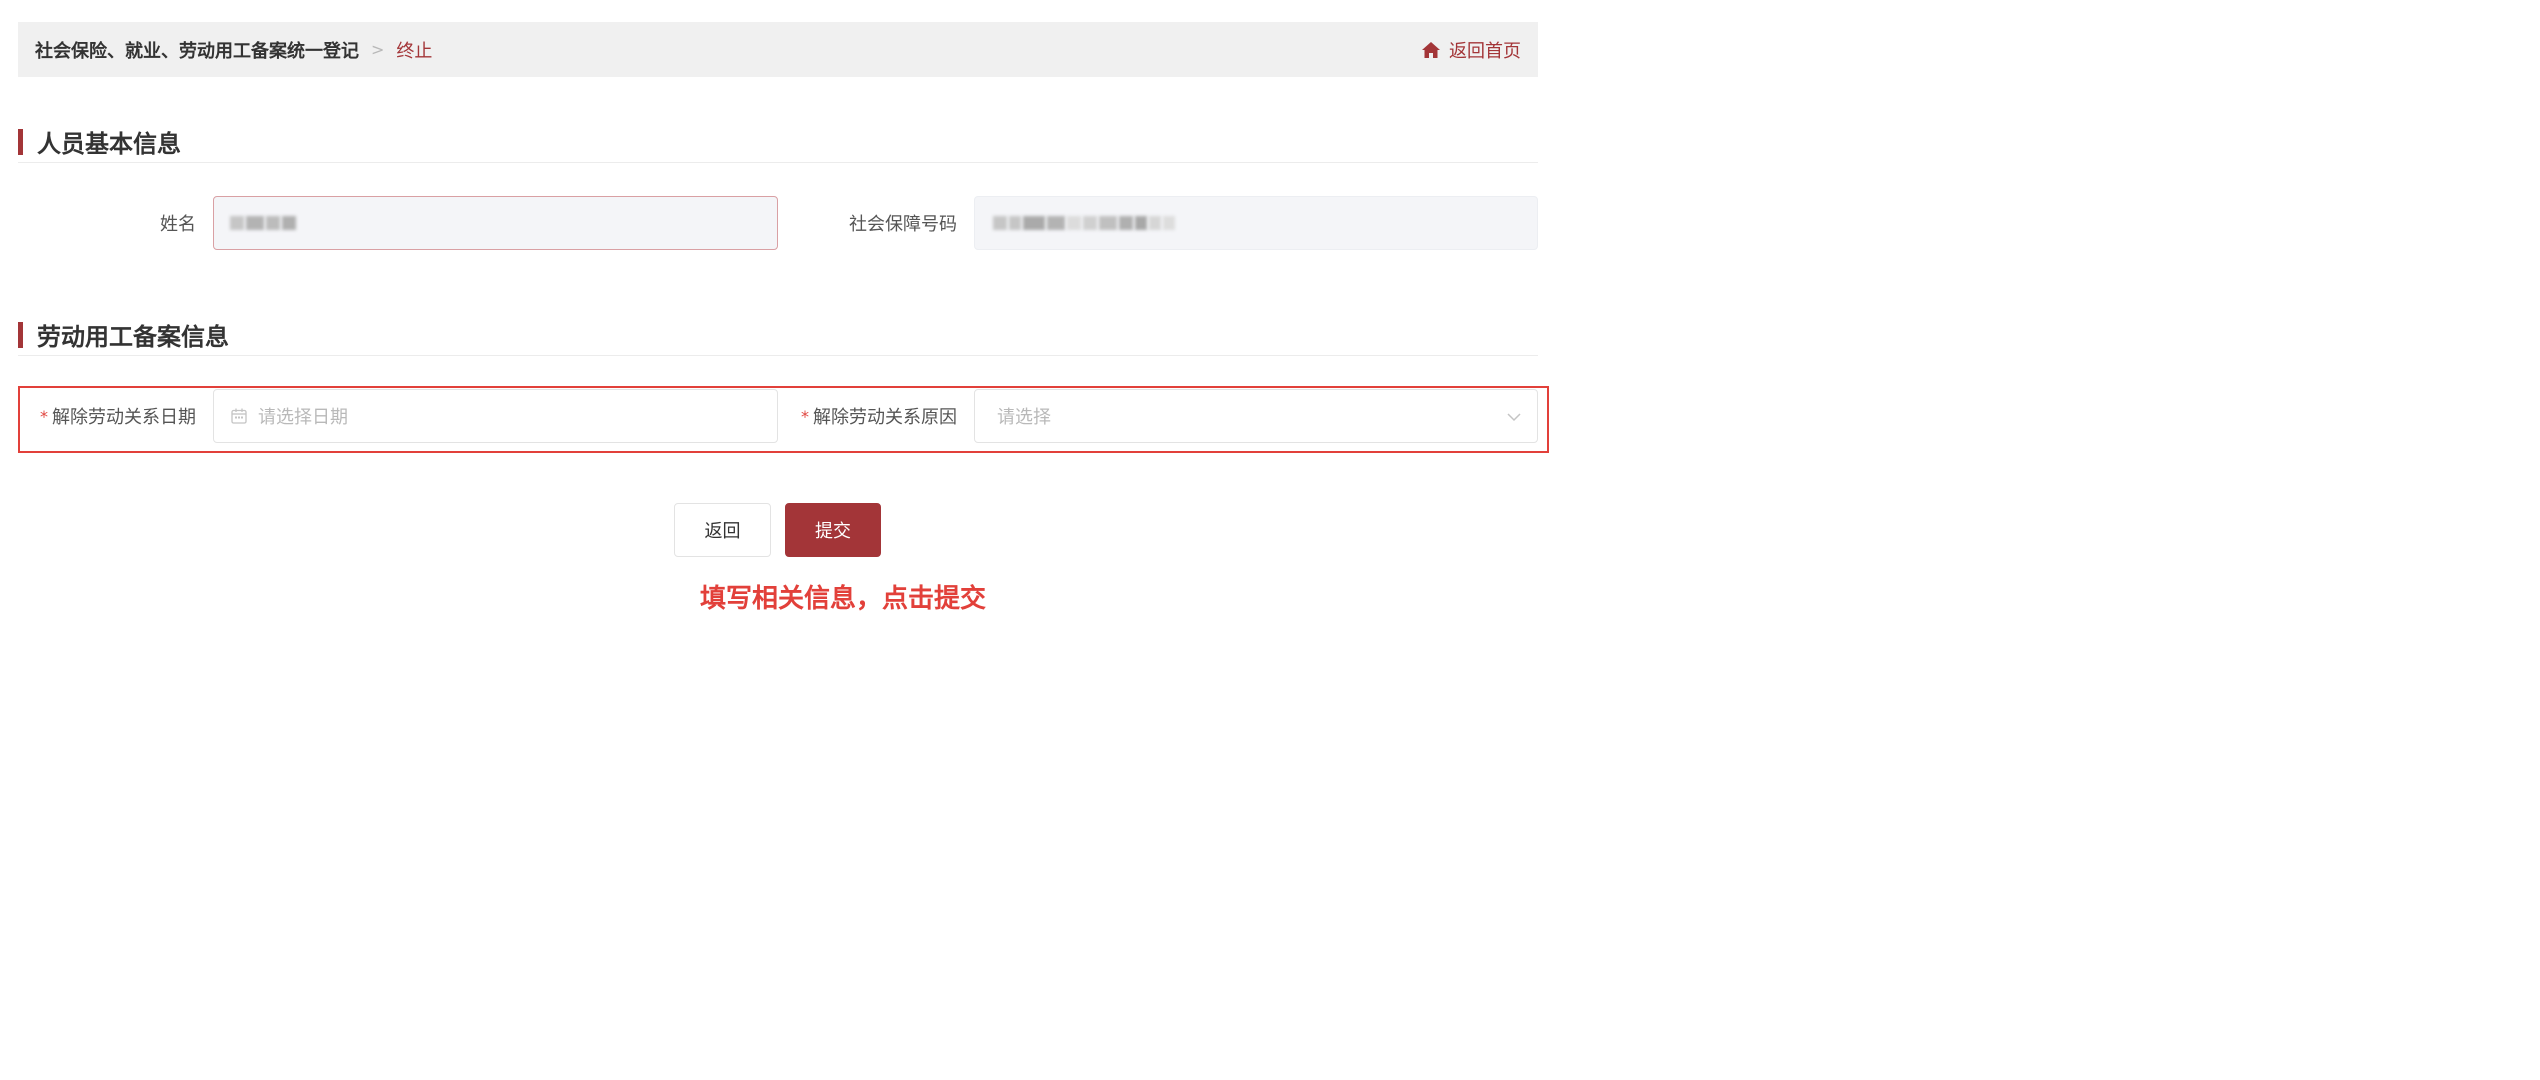 This screenshot has height=1080, width=2540. What do you see at coordinates (133, 337) in the screenshot?
I see `section-title: 劳动用工备案信息` at bounding box center [133, 337].